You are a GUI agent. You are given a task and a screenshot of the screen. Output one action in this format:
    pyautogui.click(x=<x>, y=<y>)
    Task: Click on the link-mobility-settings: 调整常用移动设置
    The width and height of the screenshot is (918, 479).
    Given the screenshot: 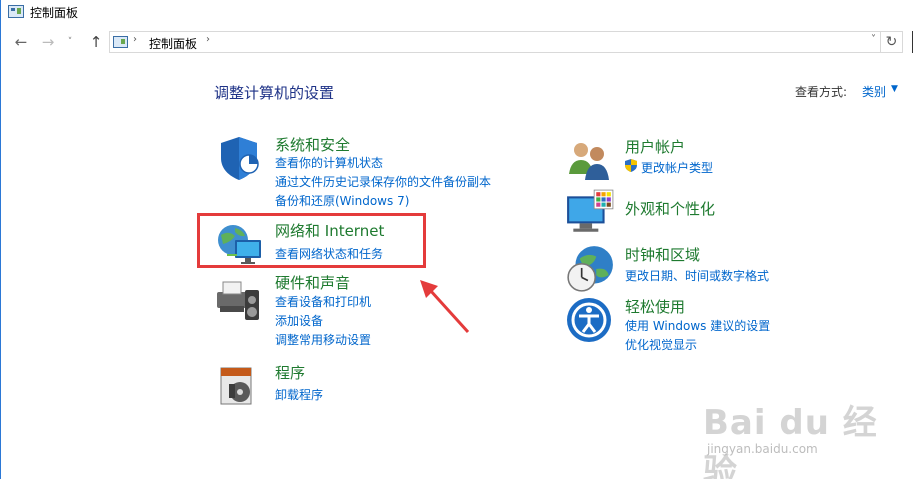 What is the action you would take?
    pyautogui.click(x=323, y=339)
    